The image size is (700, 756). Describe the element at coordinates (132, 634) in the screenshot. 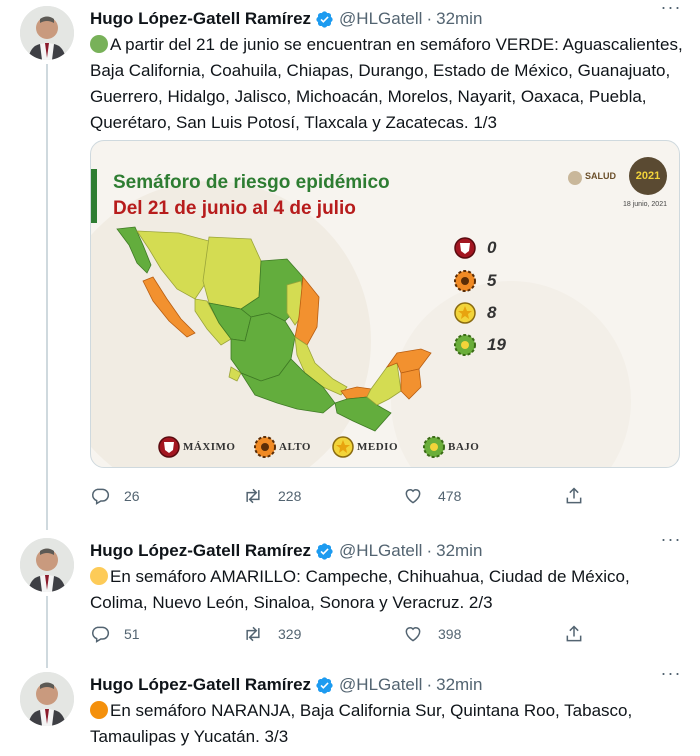

I see `reply-count: 51` at that location.